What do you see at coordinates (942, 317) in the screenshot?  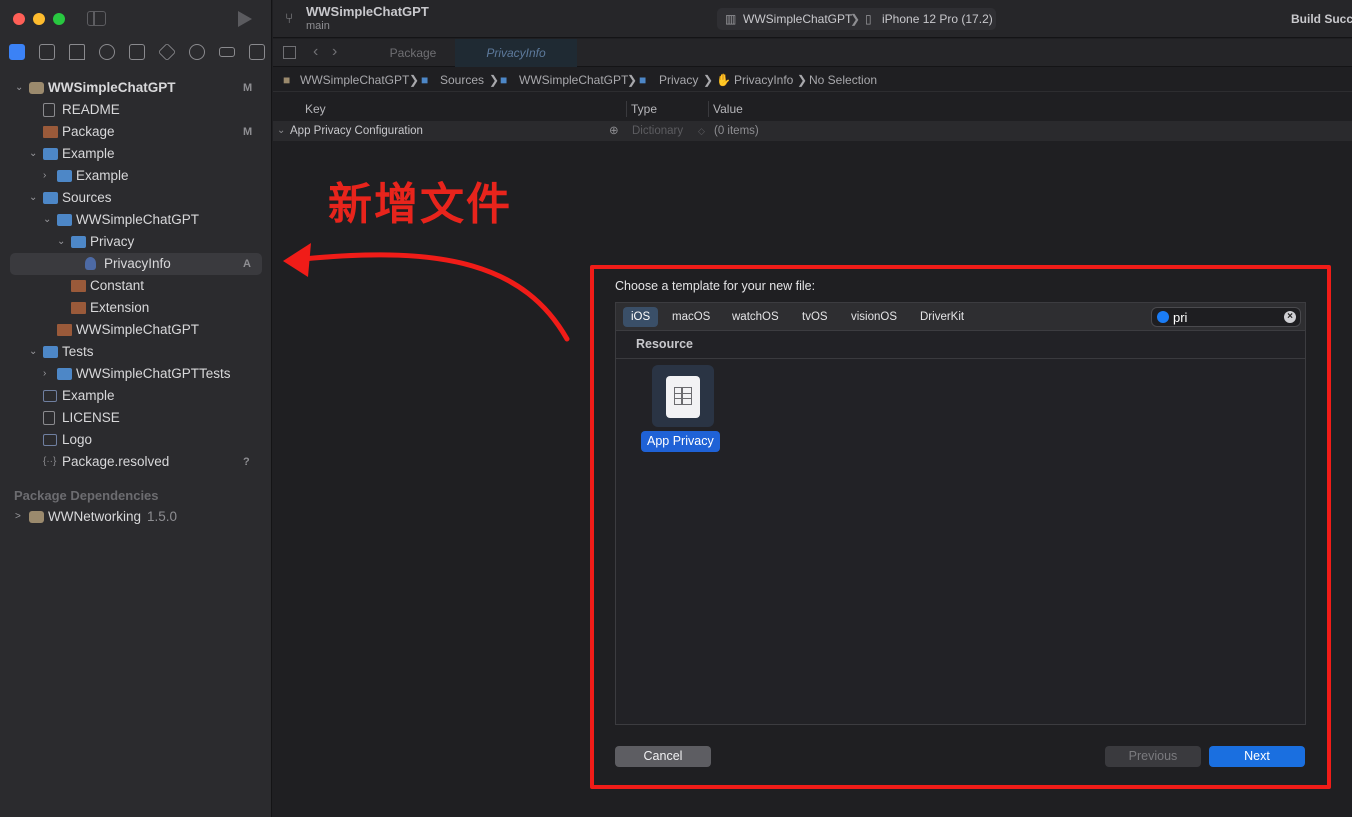 I see `platform-tab: DriverKit` at bounding box center [942, 317].